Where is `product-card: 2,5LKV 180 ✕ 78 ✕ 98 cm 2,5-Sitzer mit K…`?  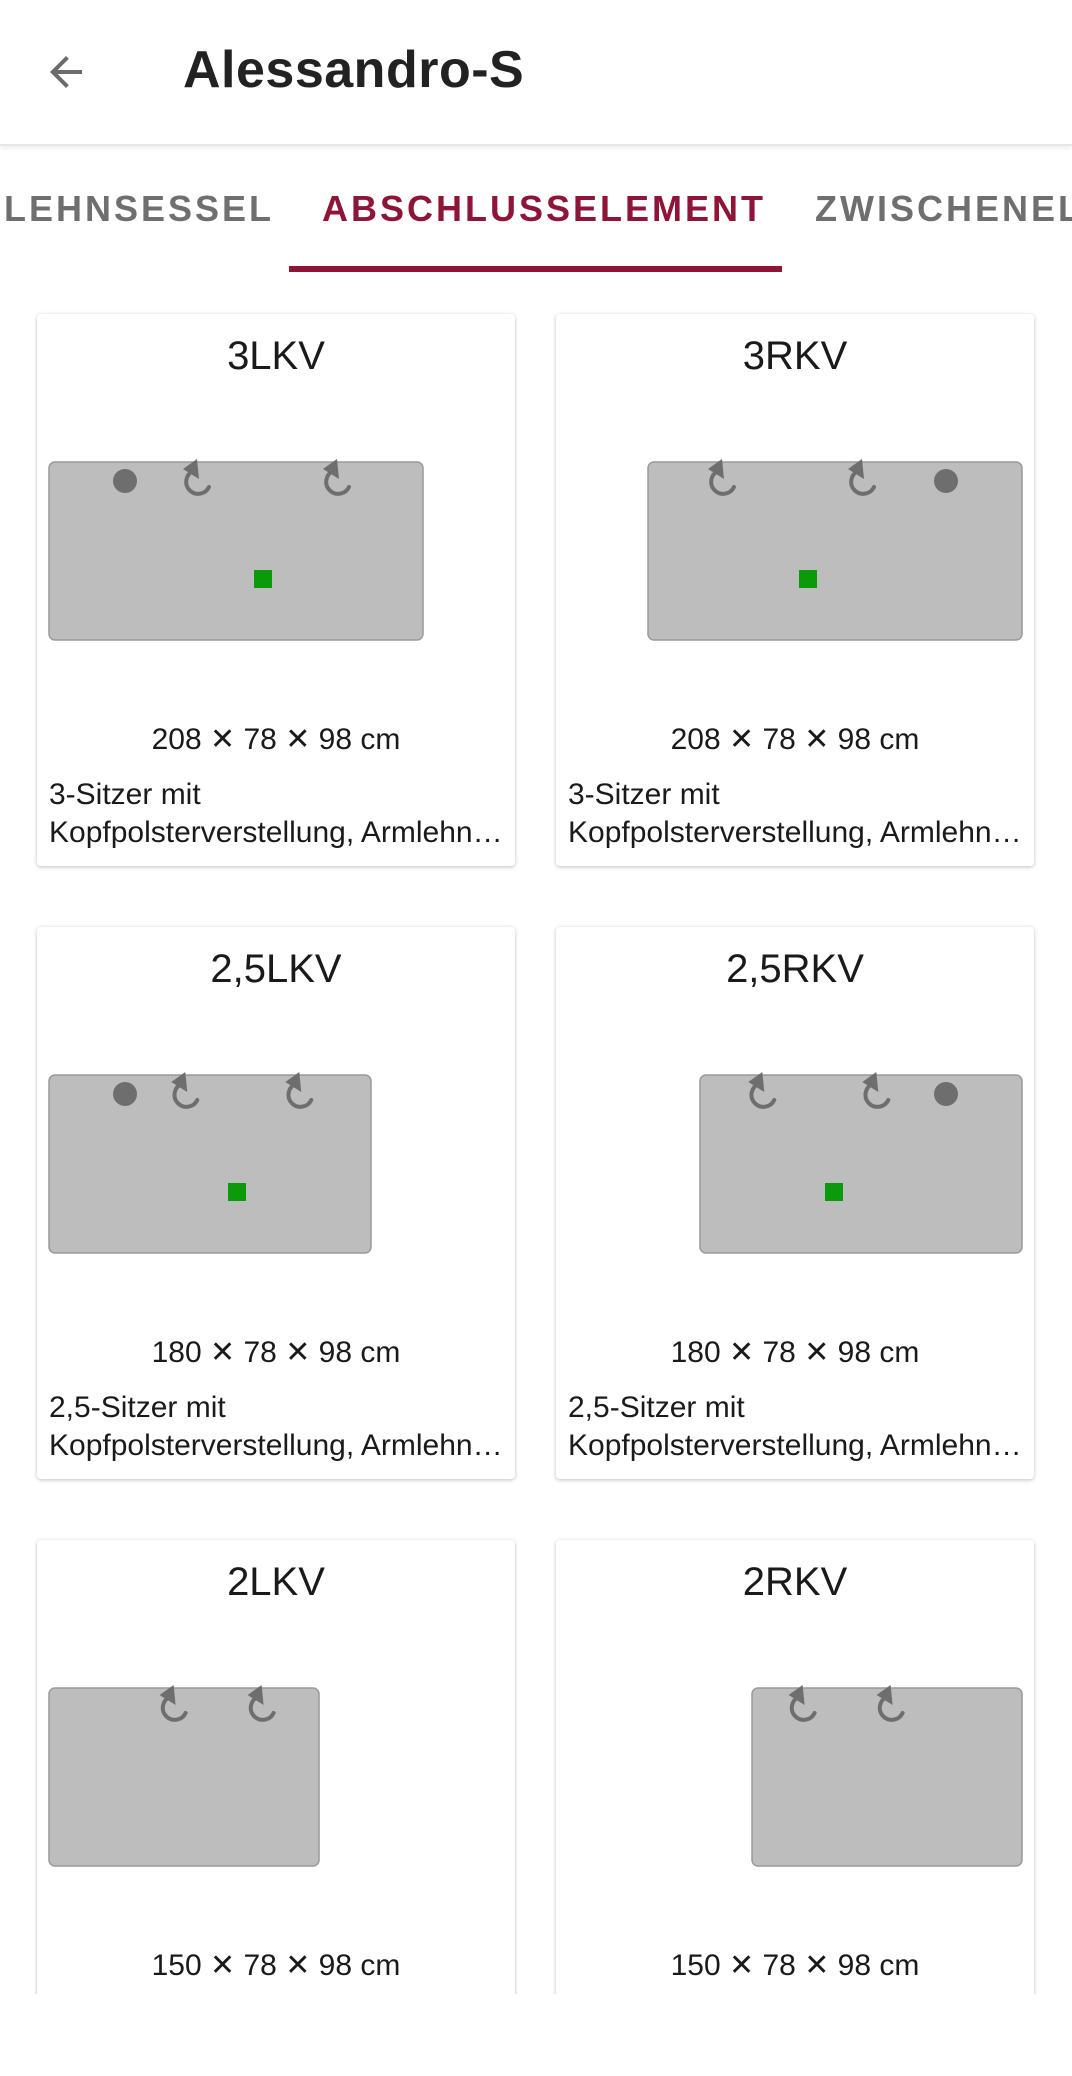 product-card: 2,5LKV 180 ✕ 78 ✕ 98 cm 2,5-Sitzer mit K… is located at coordinates (276, 1203).